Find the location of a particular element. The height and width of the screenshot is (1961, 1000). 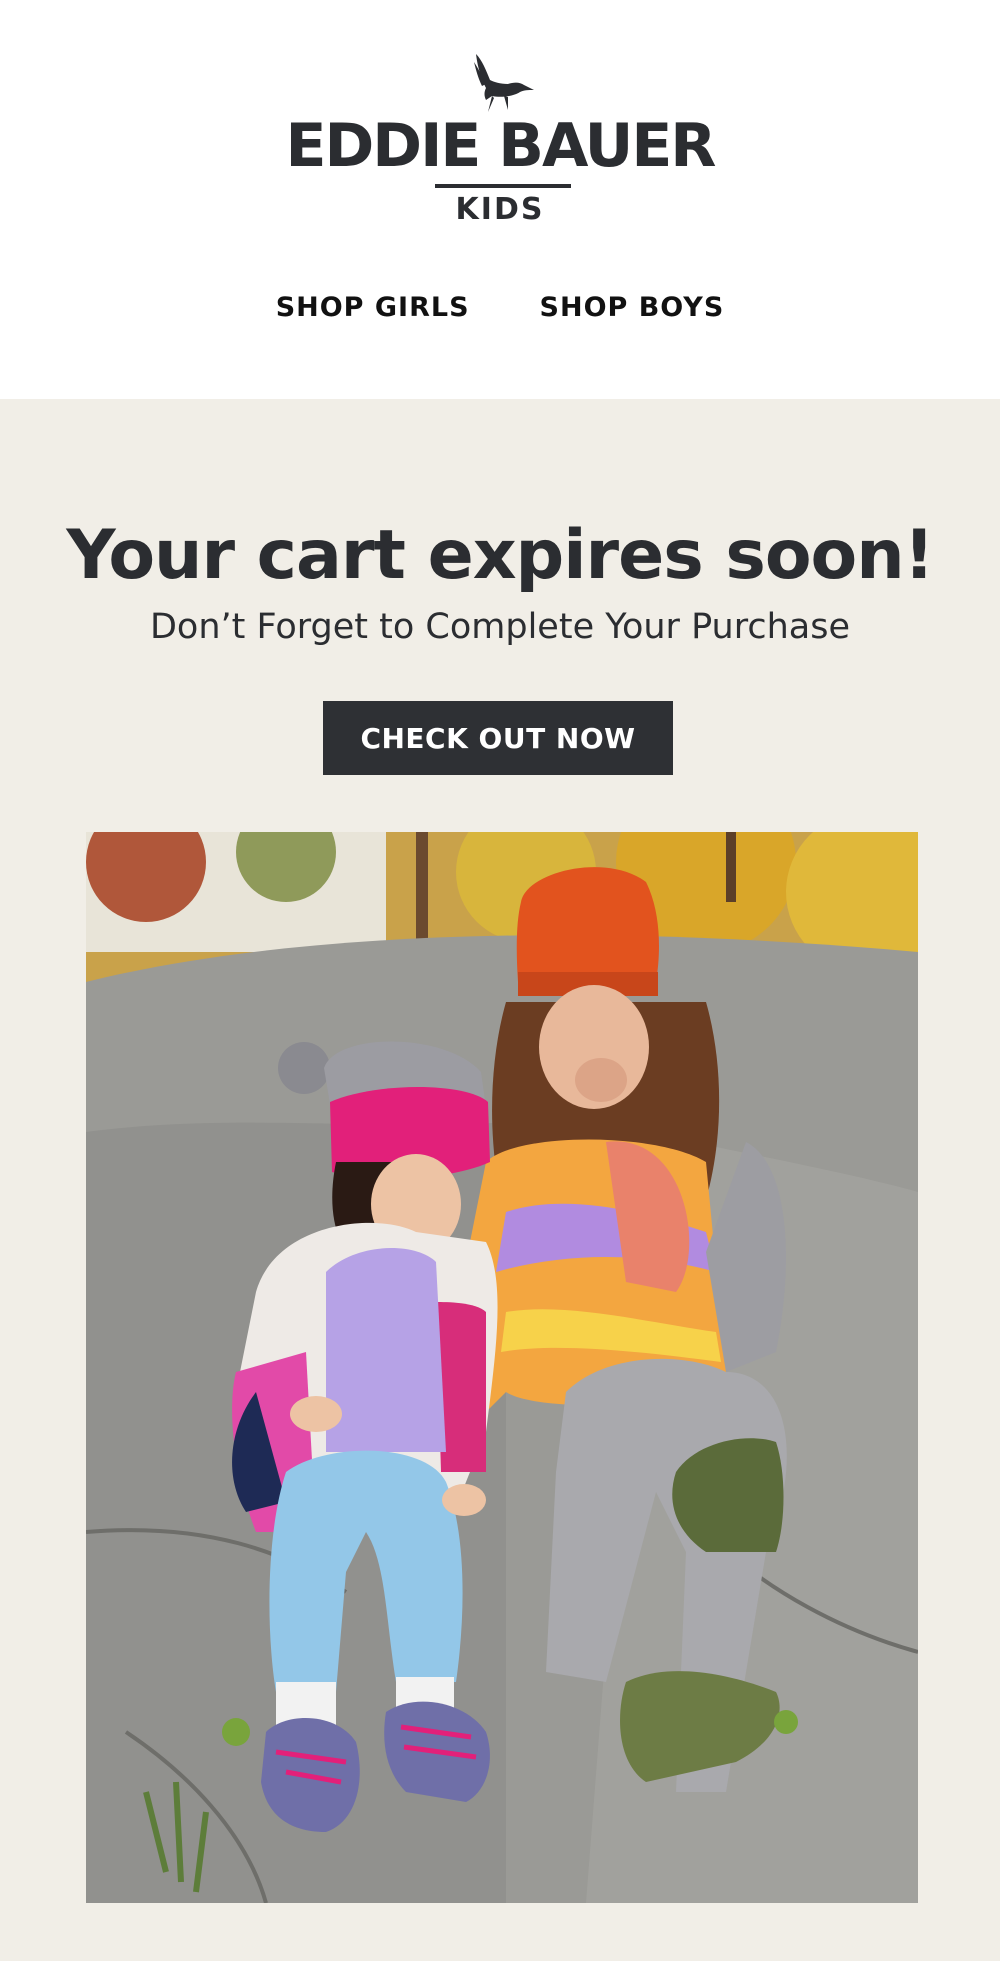

check-out-now-button: CHECK OUT NOW is located at coordinates (498, 738).